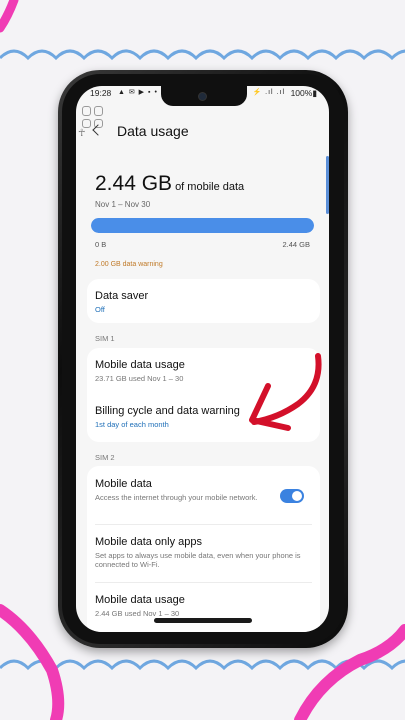 This screenshot has width=405, height=720. I want to click on sim2-mobile-data-title: Mobile data, so click(123, 484).